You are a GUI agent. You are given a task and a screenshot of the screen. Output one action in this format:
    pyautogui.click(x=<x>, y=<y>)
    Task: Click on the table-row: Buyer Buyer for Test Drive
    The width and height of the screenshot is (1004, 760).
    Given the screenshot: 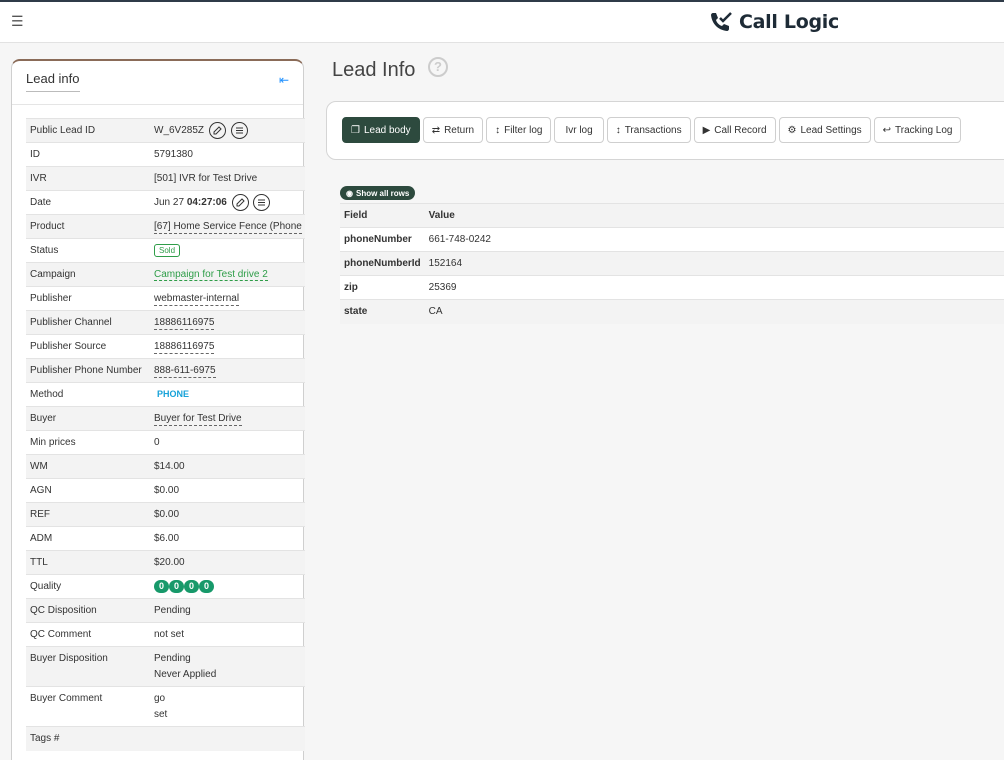 What is the action you would take?
    pyautogui.click(x=165, y=418)
    